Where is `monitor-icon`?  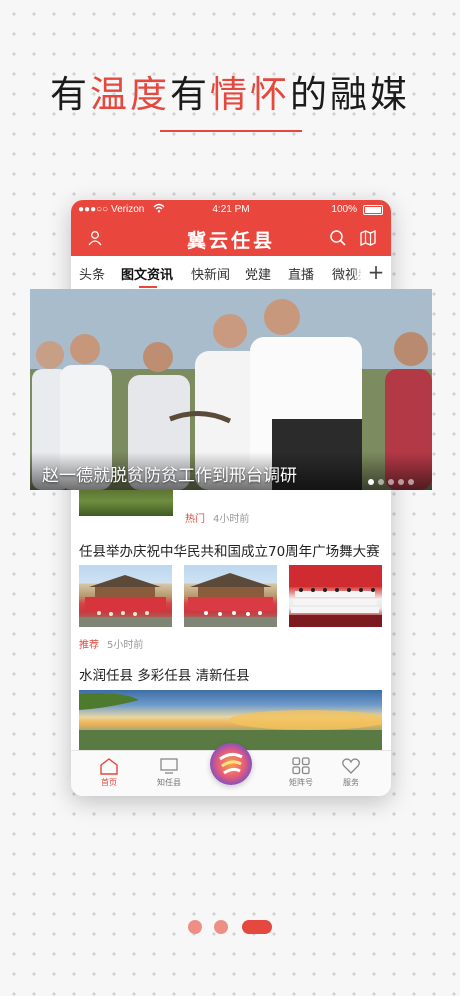 monitor-icon is located at coordinates (169, 766).